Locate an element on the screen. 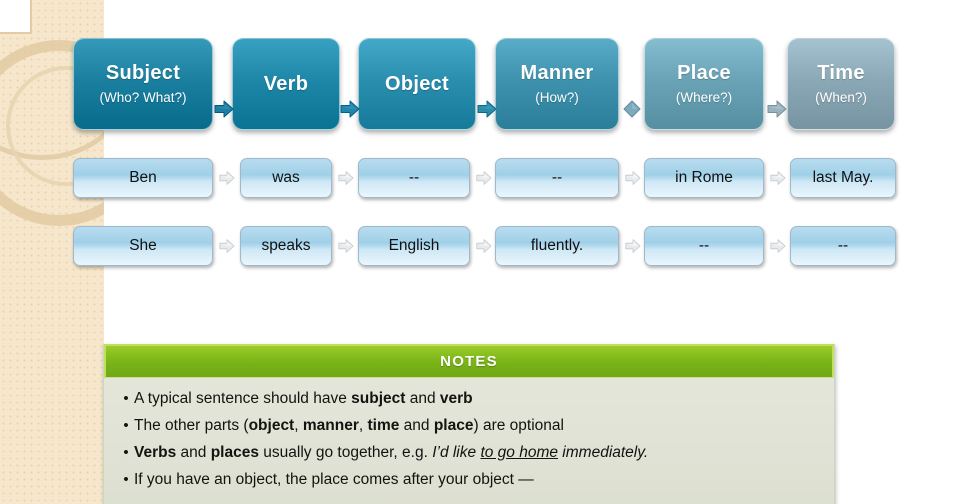 The height and width of the screenshot is (504, 960). header-box-subtitle: (When?) is located at coordinates (841, 97).